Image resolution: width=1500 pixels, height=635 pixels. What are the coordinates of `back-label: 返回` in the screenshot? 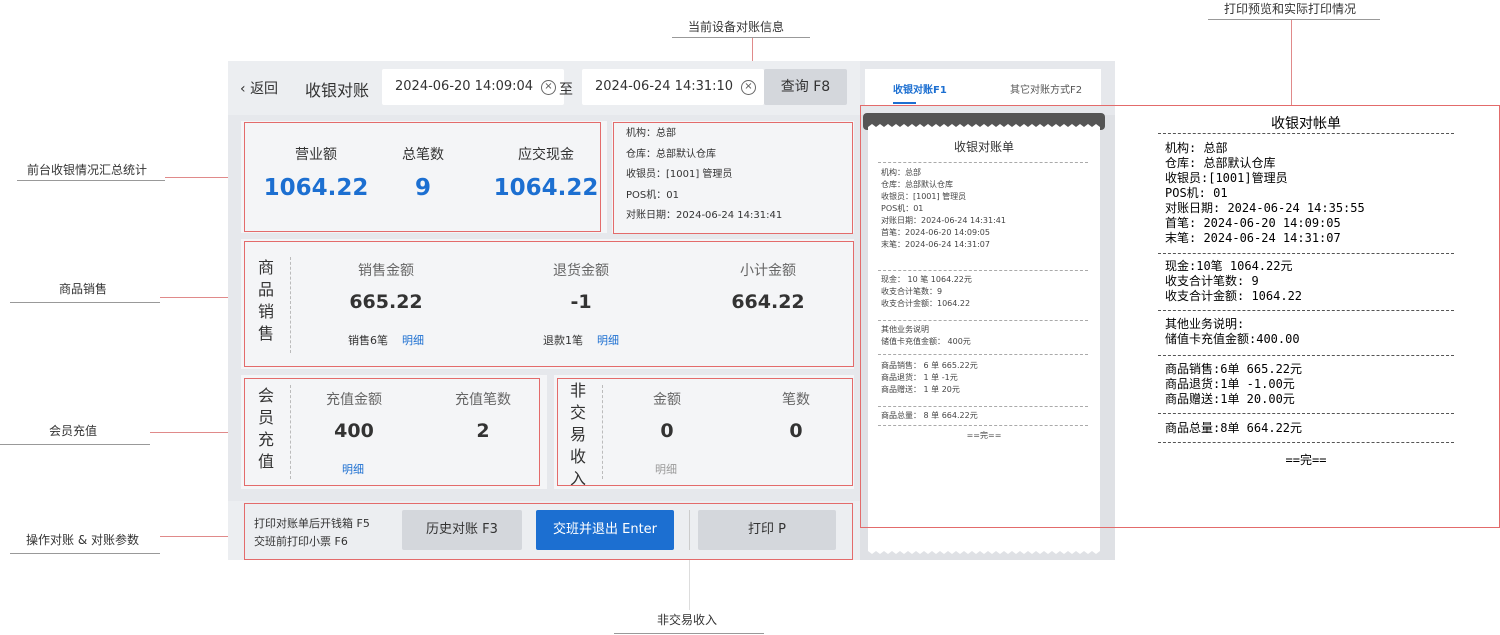 It's located at (264, 89).